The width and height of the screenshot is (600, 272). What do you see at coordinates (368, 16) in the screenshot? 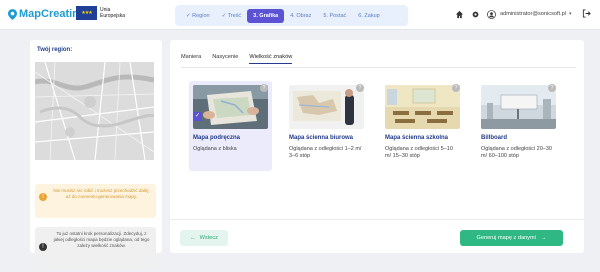
I see `step-purchase: 6. Zakup` at bounding box center [368, 16].